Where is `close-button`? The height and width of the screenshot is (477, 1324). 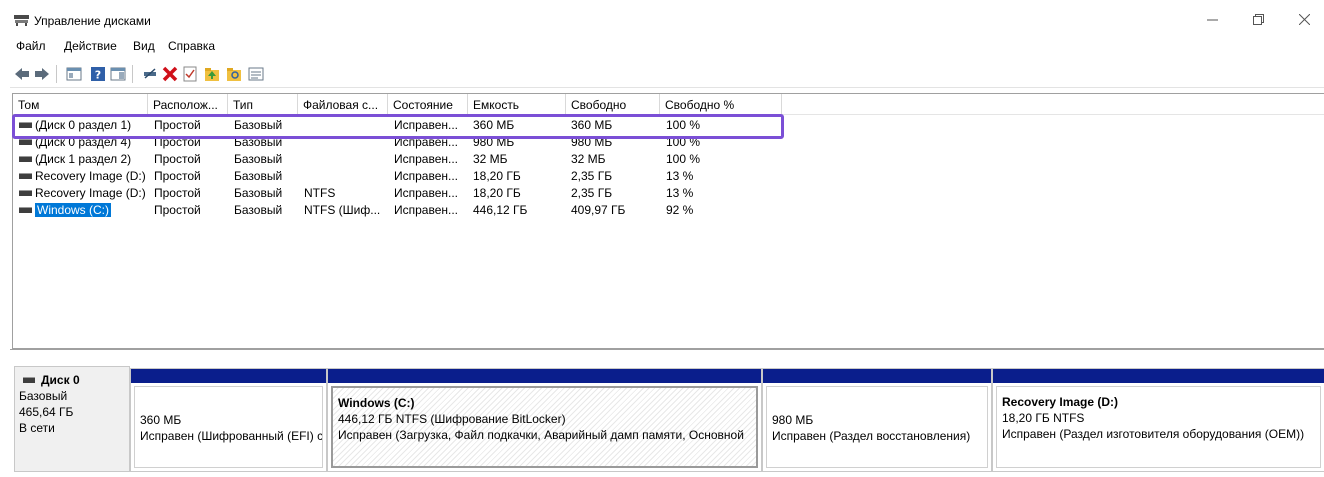
close-button is located at coordinates (1302, 20).